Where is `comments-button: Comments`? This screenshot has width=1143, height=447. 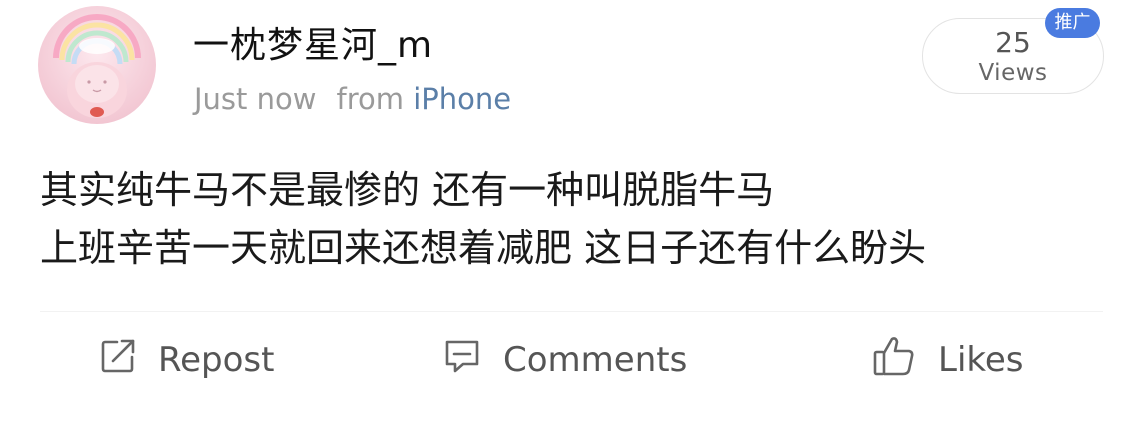 comments-button: Comments is located at coordinates (565, 360).